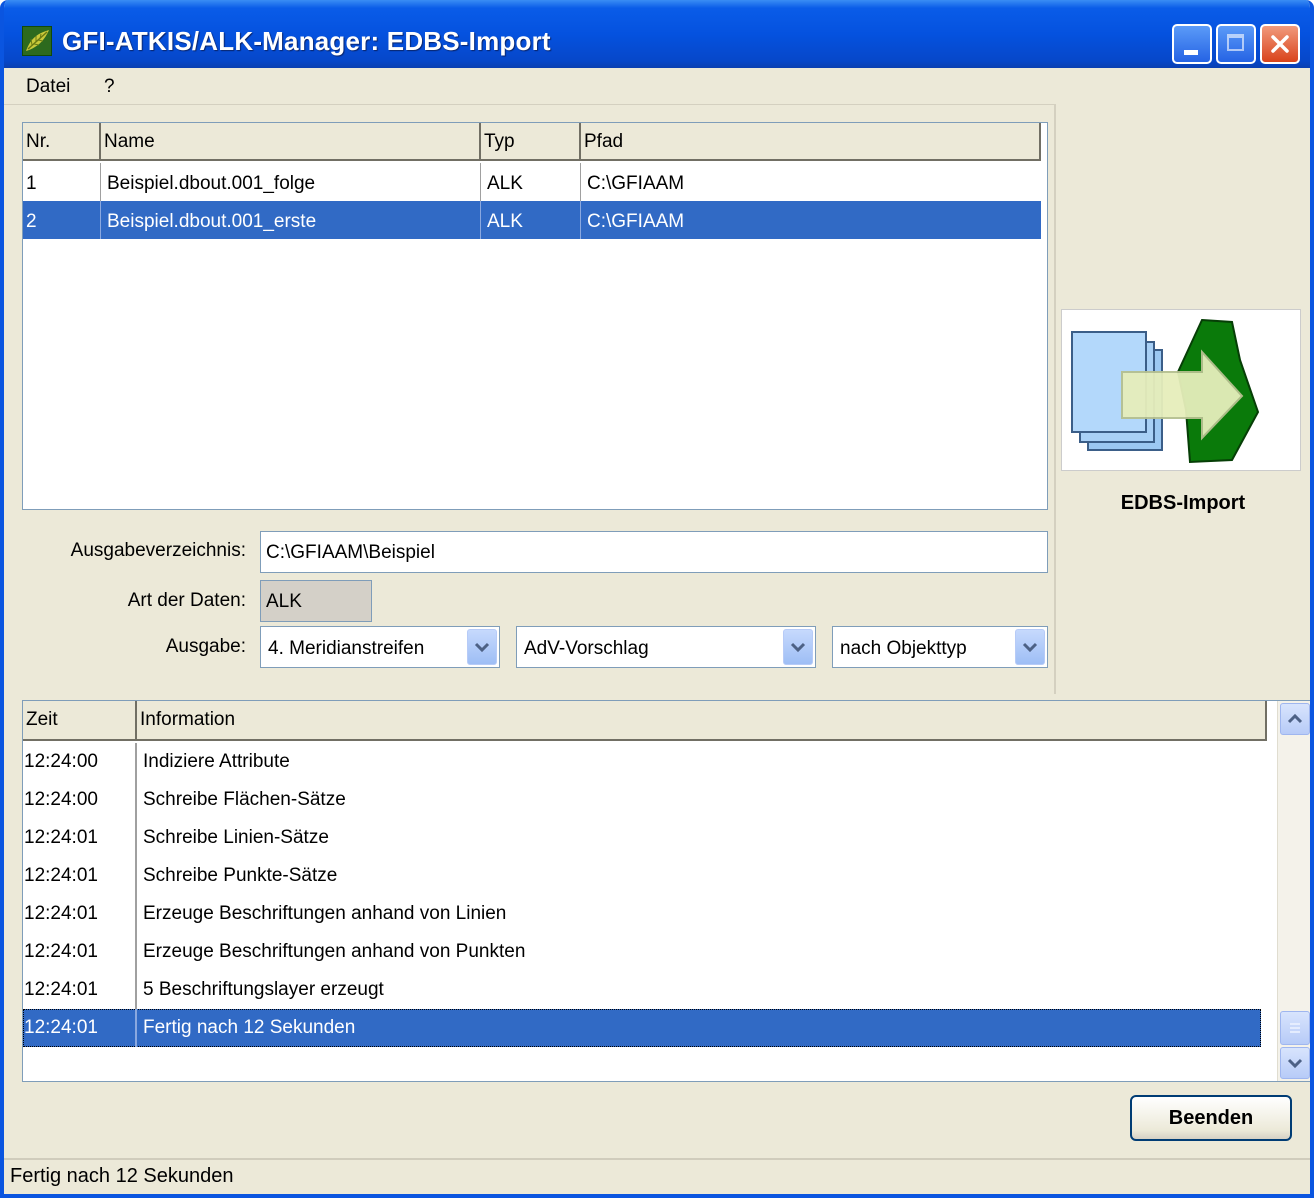 The image size is (1314, 1198). Describe the element at coordinates (316, 601) in the screenshot. I see `art-der-daten-field: ALK` at that location.